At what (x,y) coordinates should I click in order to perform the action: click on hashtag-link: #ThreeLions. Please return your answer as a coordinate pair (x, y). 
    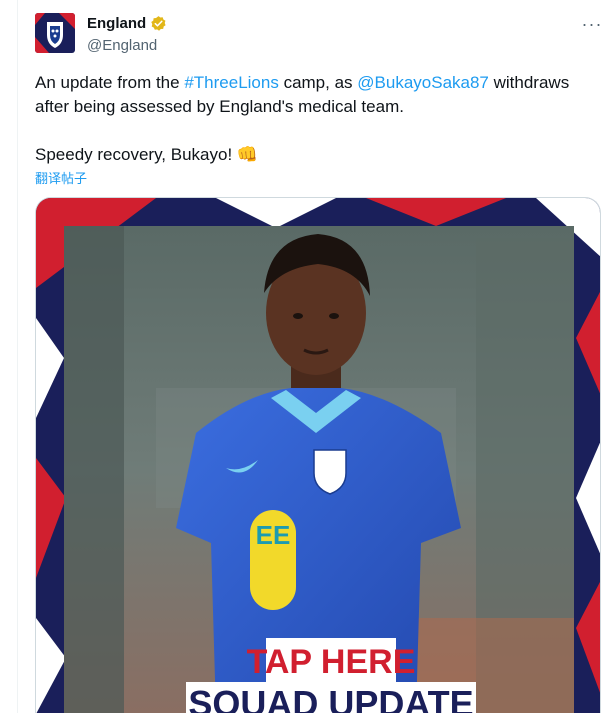
    Looking at the image, I should click on (231, 82).